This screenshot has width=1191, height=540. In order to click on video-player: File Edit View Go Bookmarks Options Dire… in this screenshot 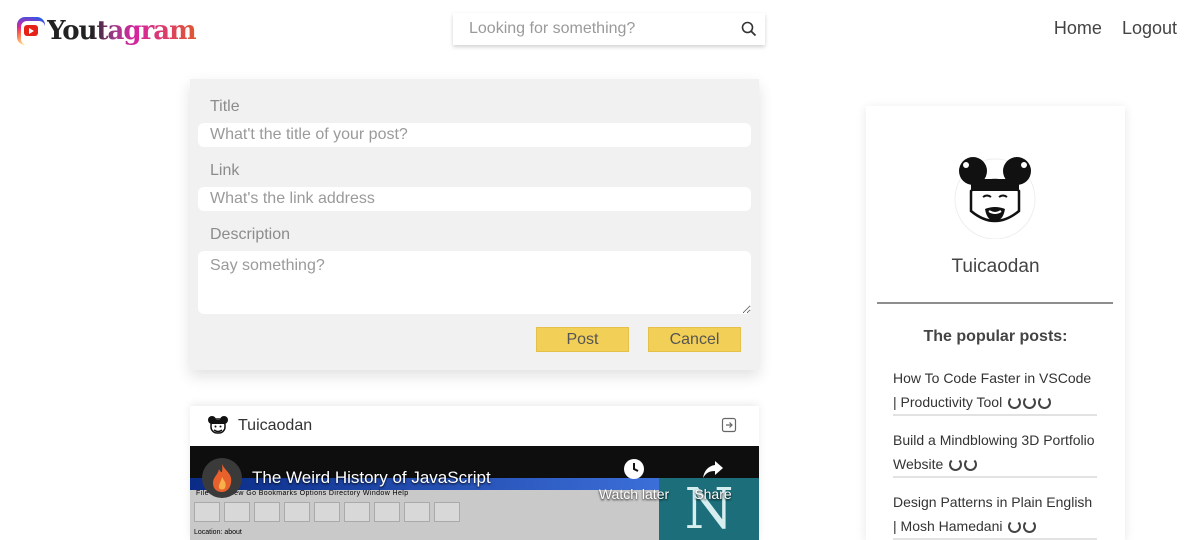, I will do `click(474, 493)`.